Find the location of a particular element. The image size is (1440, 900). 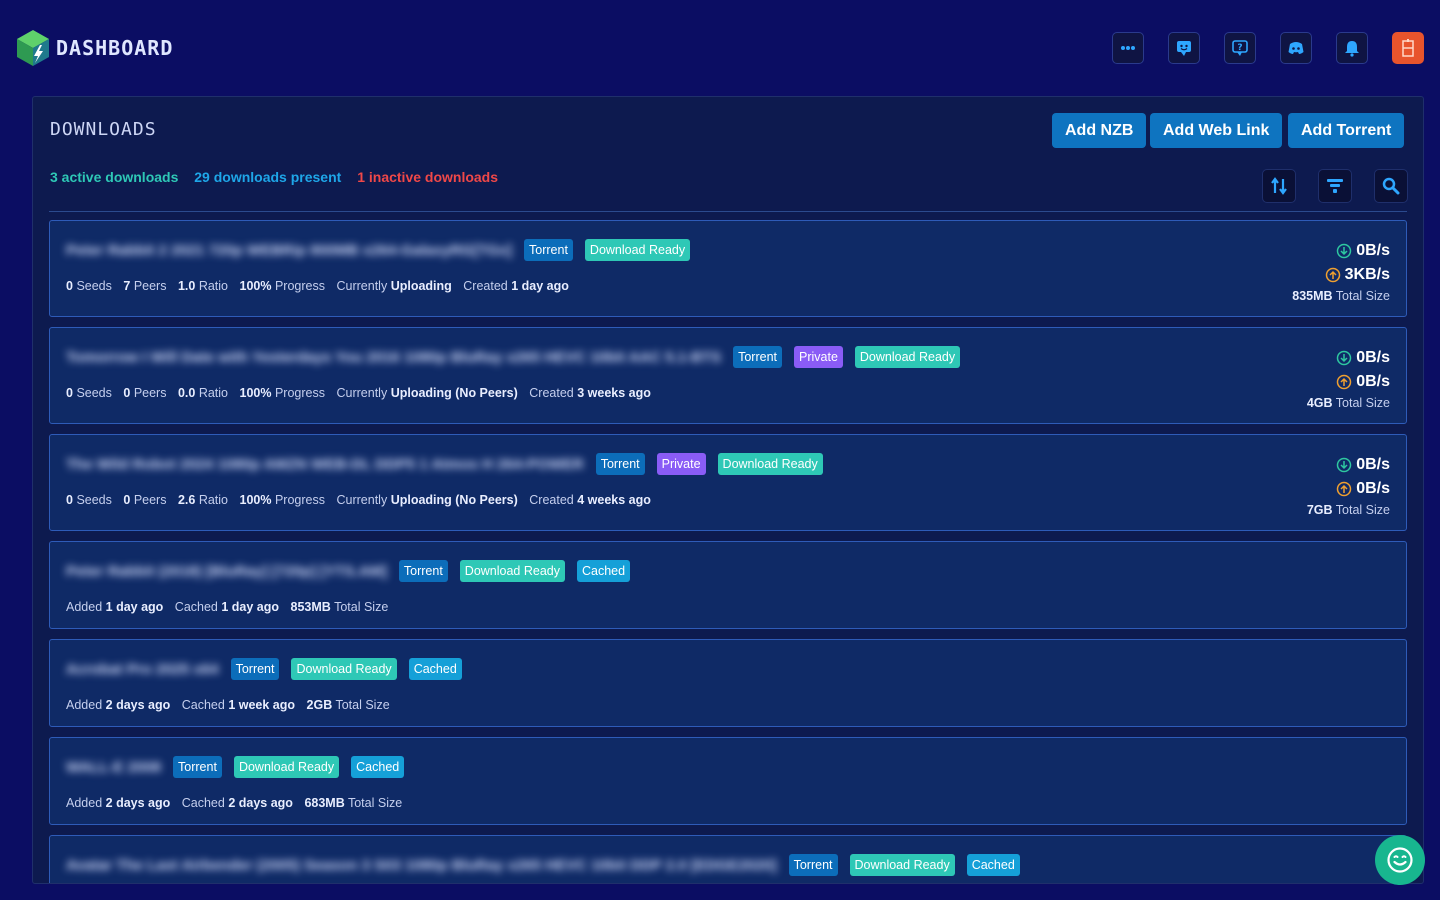

filter-button is located at coordinates (1335, 186).